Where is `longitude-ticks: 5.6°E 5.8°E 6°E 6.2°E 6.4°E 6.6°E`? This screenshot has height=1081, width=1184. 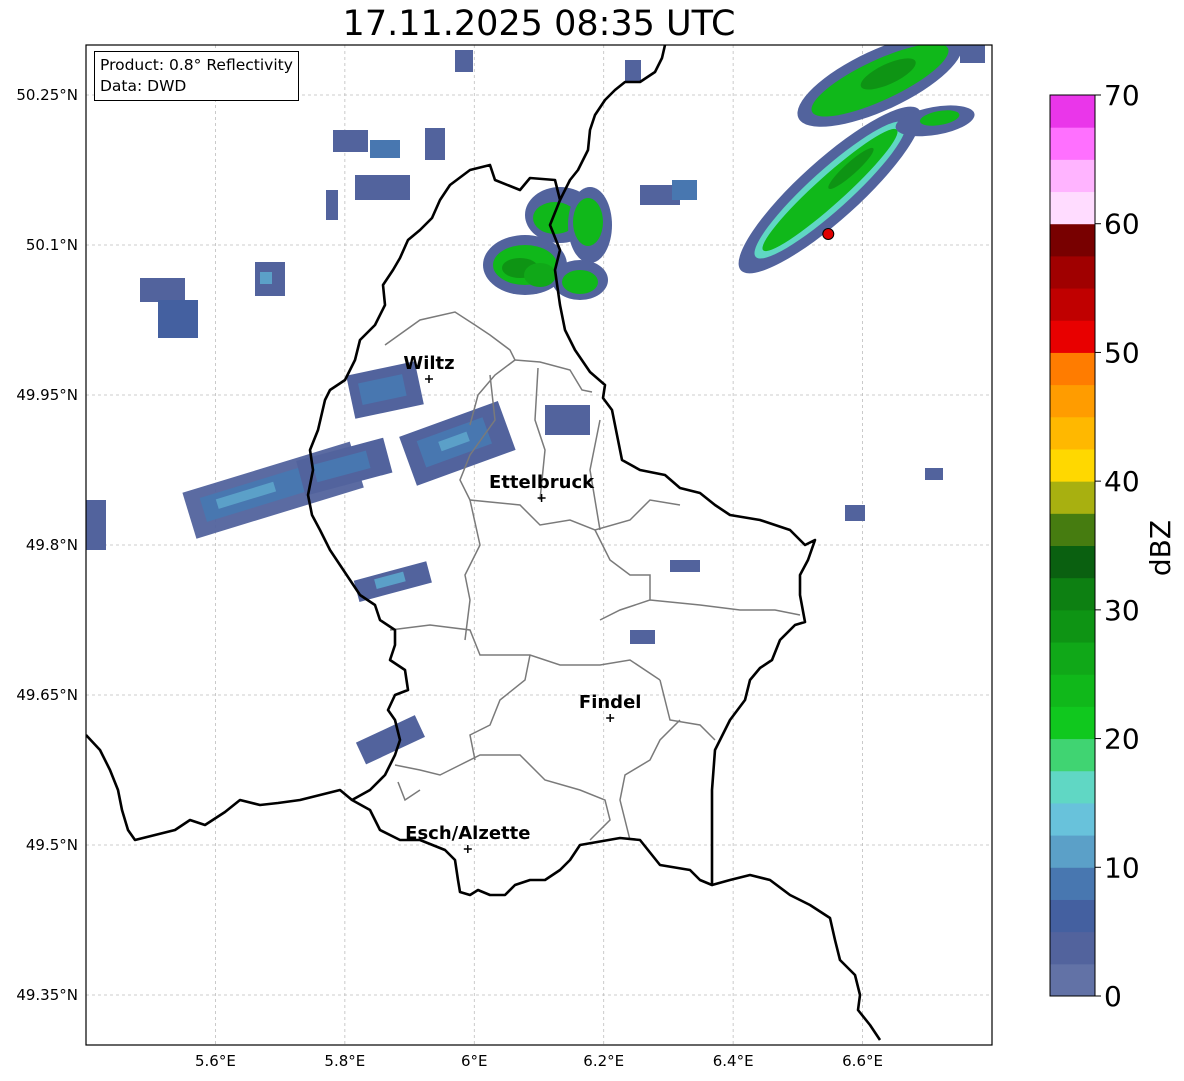 longitude-ticks: 5.6°E 5.8°E 6°E 6.2°E 6.4°E 6.6°E is located at coordinates (539, 1061).